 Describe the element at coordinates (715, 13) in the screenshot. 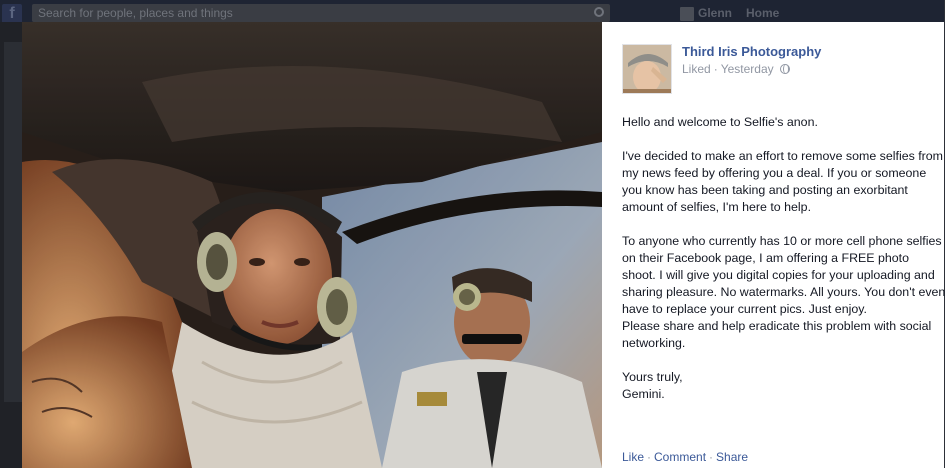

I see `top-nav-profile-label: Glenn` at that location.